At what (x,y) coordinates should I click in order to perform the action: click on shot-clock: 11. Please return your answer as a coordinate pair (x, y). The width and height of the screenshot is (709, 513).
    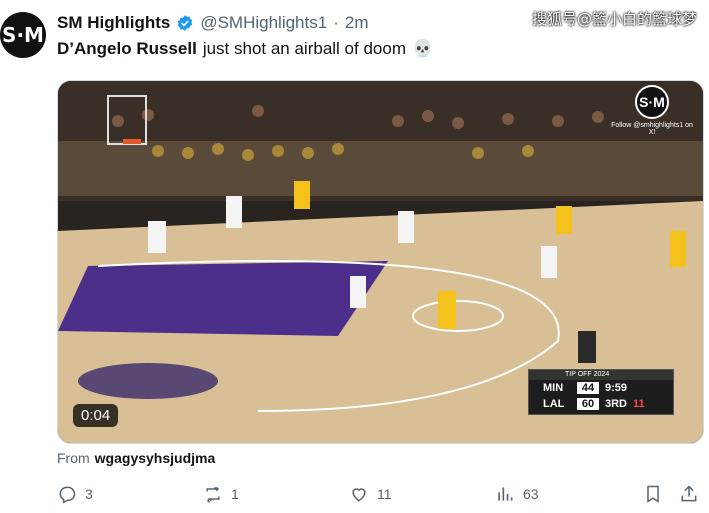
    Looking at the image, I should click on (639, 404).